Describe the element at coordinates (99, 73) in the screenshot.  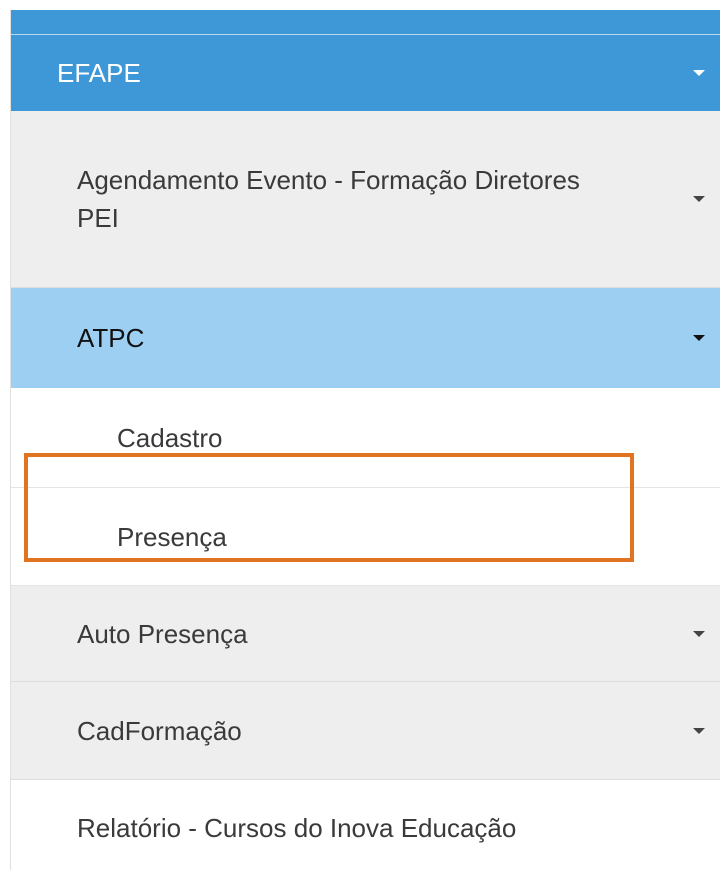
I see `menu-section-label: EFAPE` at that location.